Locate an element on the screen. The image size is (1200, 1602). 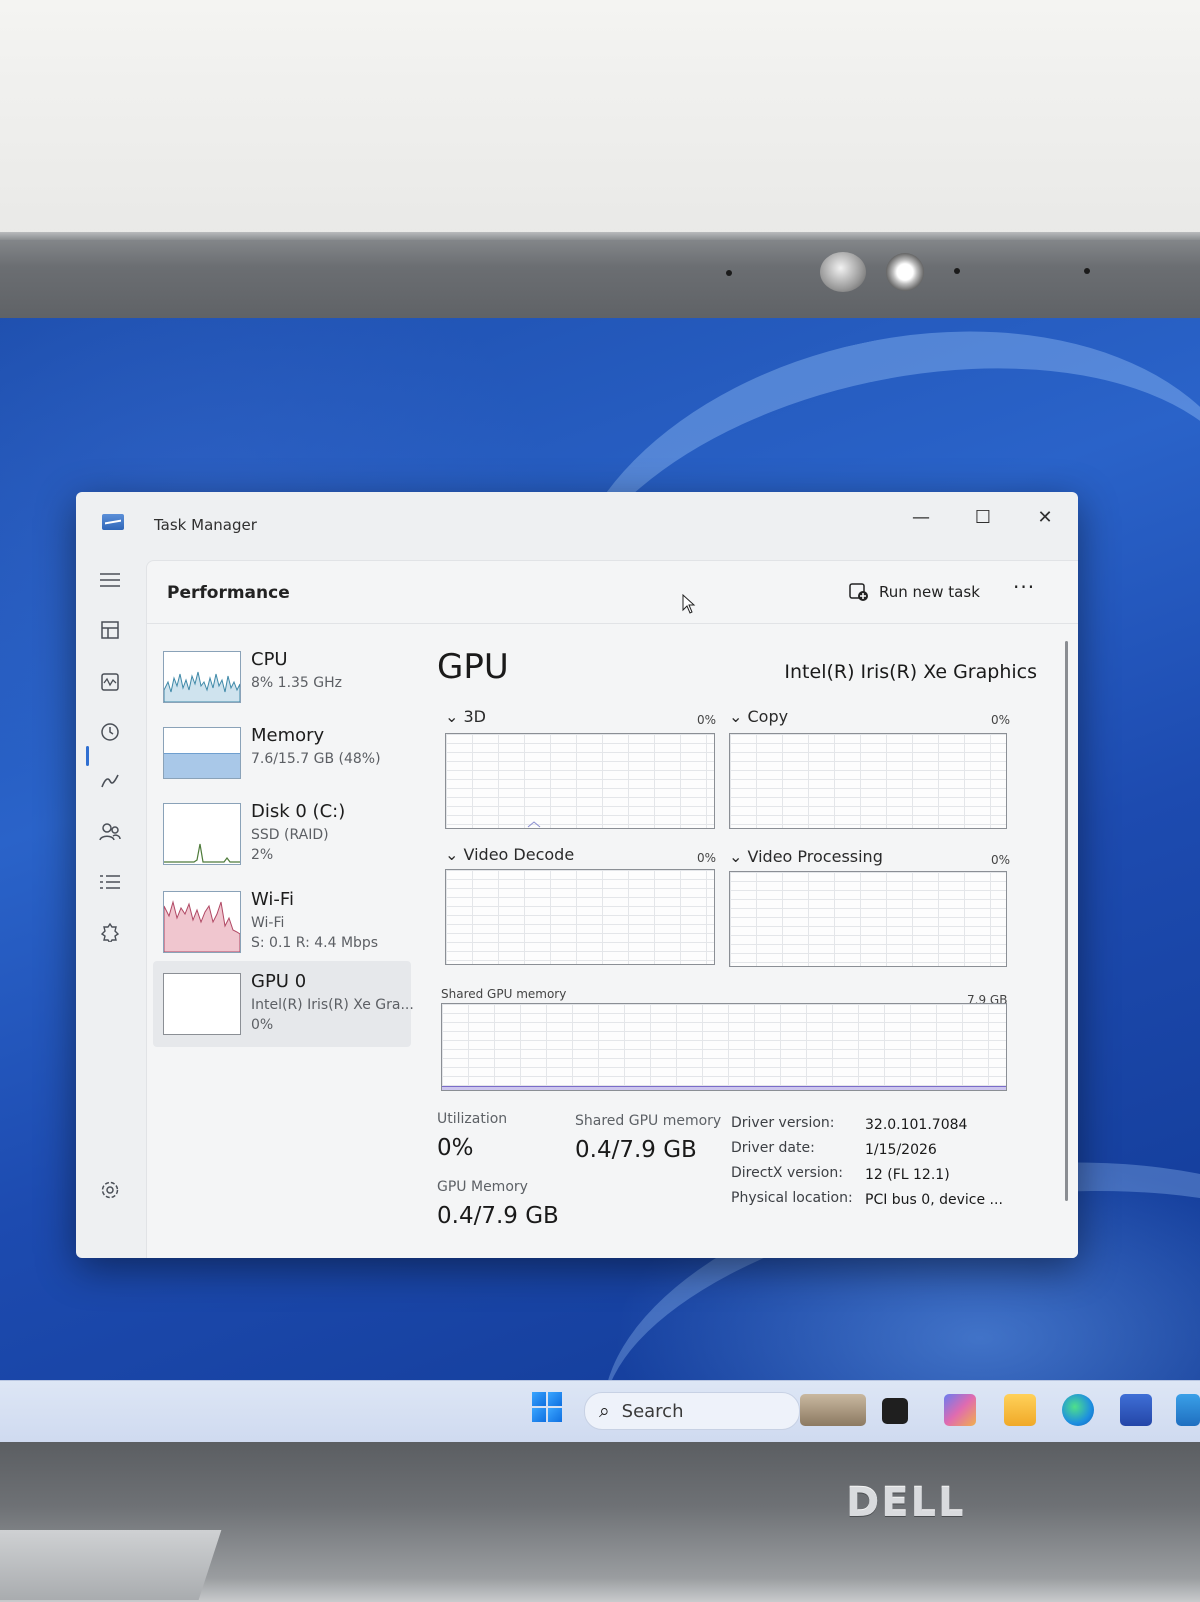
outlook-icon is located at coordinates (1188, 1410).